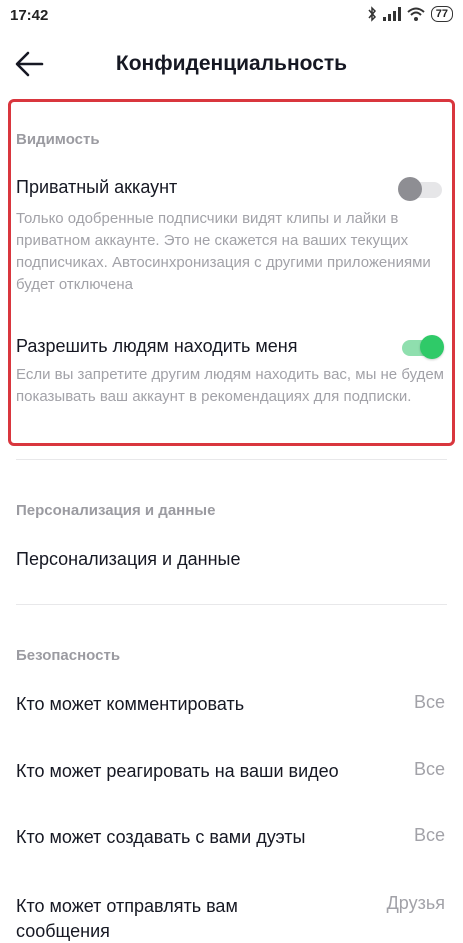  I want to click on private-account-toggle, so click(421, 189).